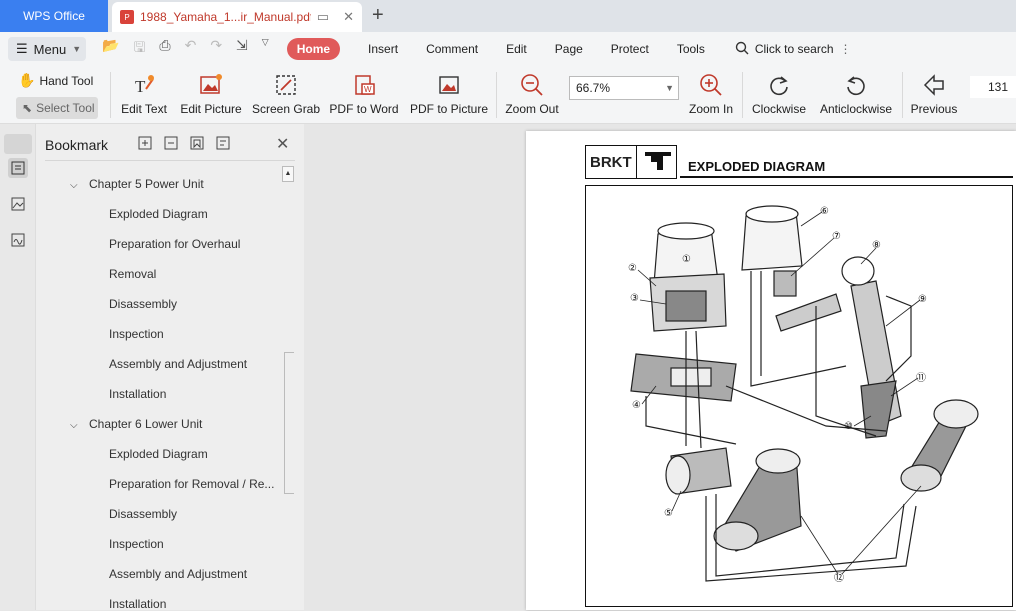 The width and height of the screenshot is (1016, 611). Describe the element at coordinates (632, 268) in the screenshot. I see `callout-2: ②` at that location.